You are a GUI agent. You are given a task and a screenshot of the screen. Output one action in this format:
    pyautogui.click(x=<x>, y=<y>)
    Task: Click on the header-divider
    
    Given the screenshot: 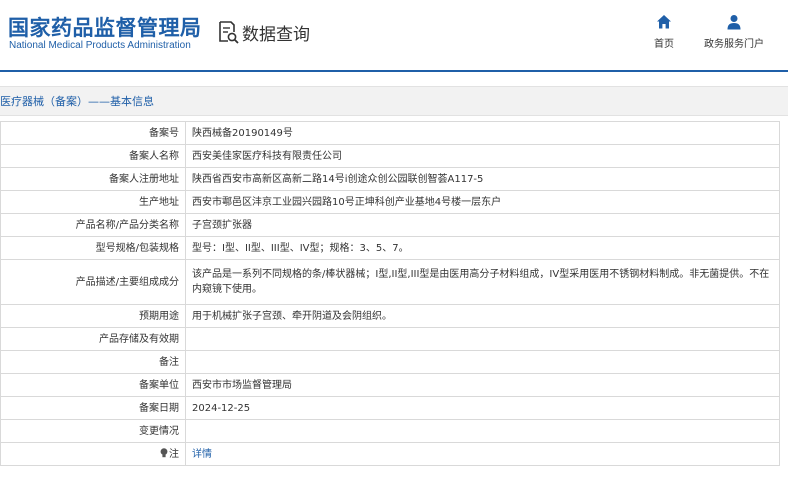 What is the action you would take?
    pyautogui.click(x=394, y=71)
    